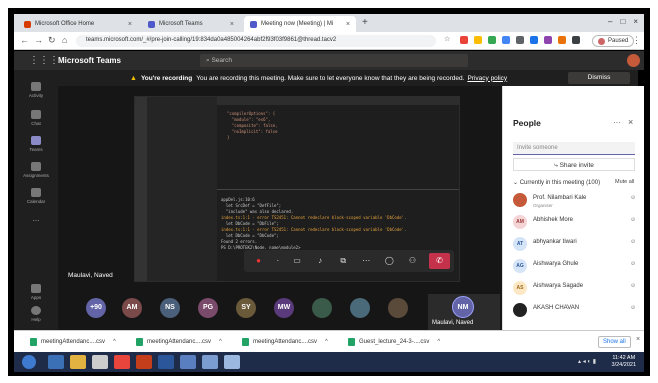 Image resolution: width=658 pixels, height=383 pixels. What do you see at coordinates (278, 260) in the screenshot?
I see `call-timer: ·` at bounding box center [278, 260].